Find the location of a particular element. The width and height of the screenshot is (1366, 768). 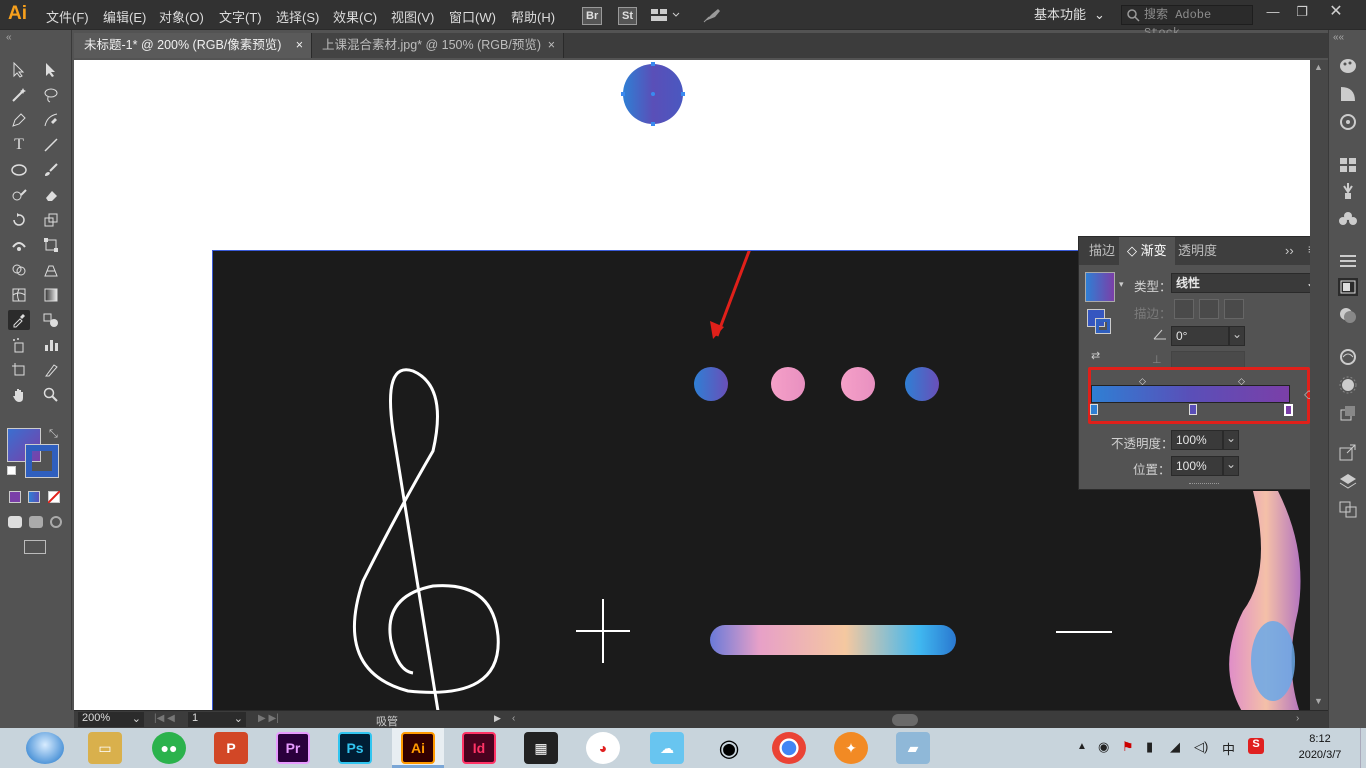

illustrator-icon: Ai is located at coordinates (418, 748).